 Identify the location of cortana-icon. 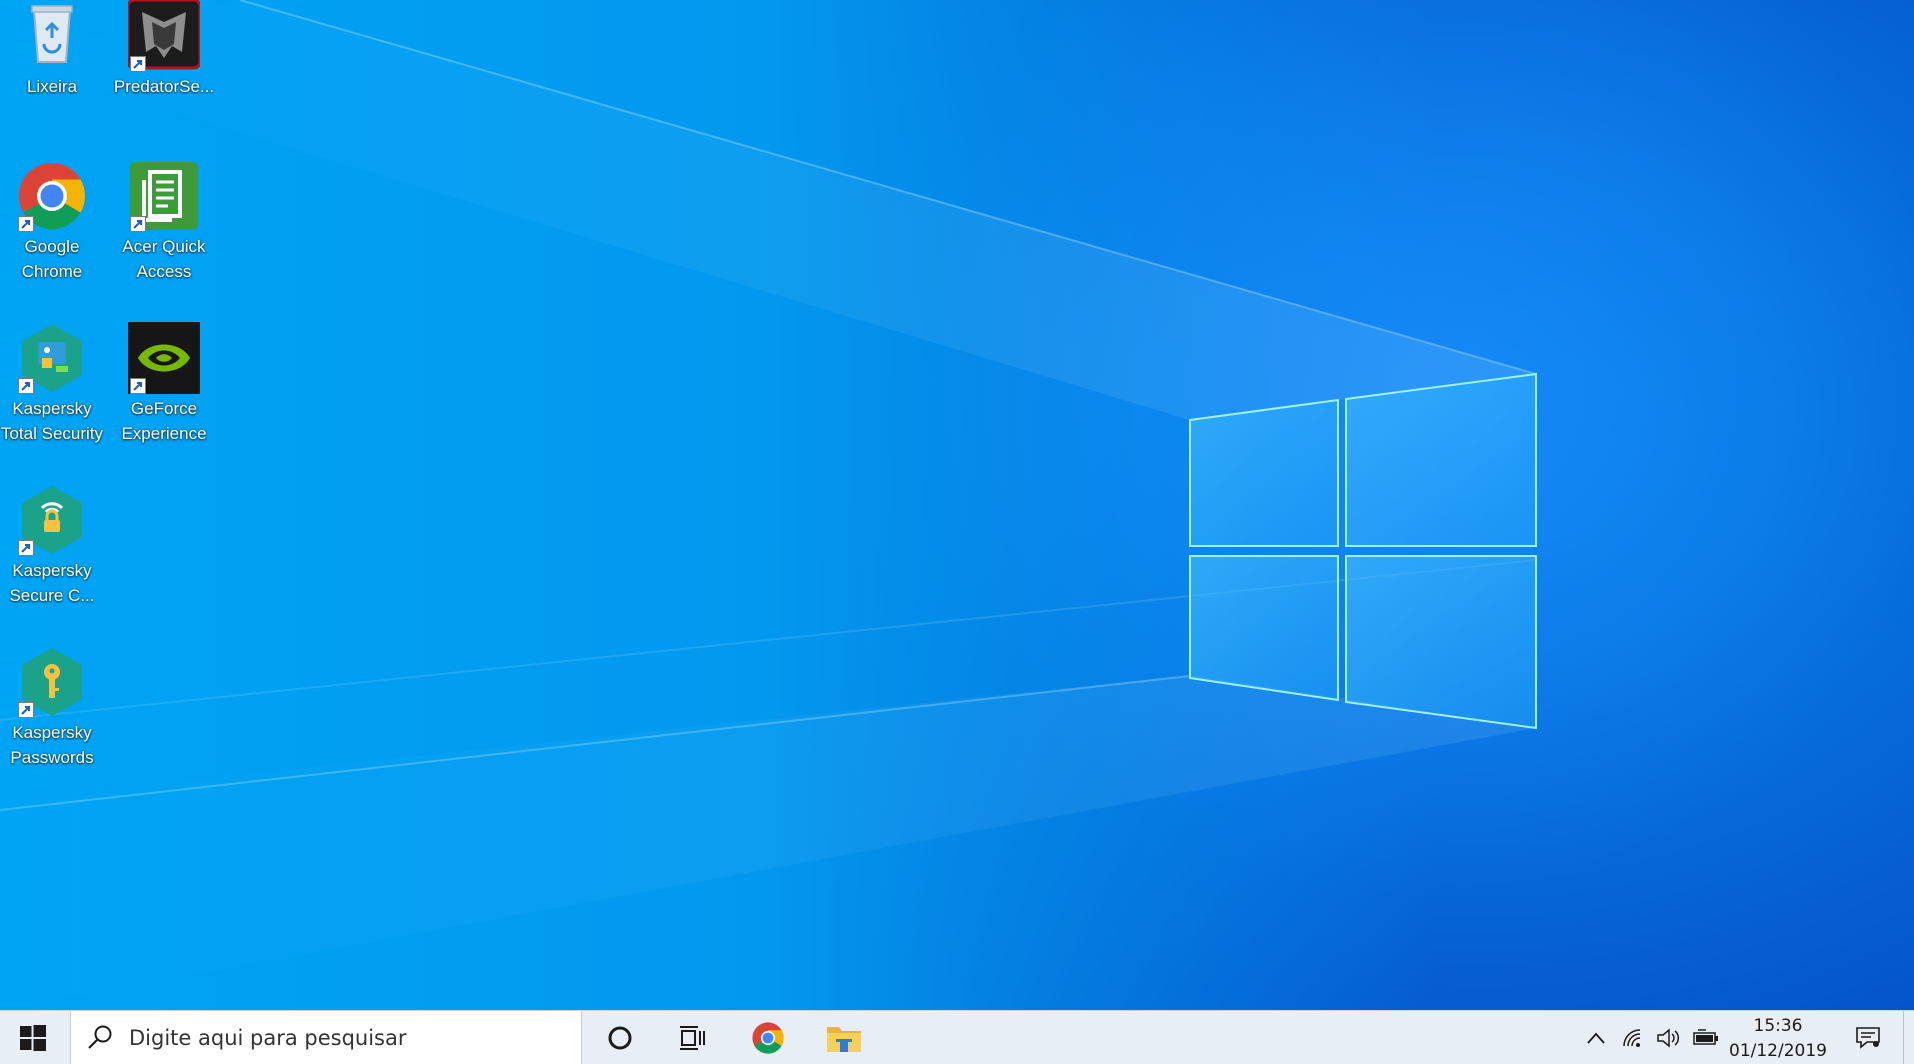
(620, 1037).